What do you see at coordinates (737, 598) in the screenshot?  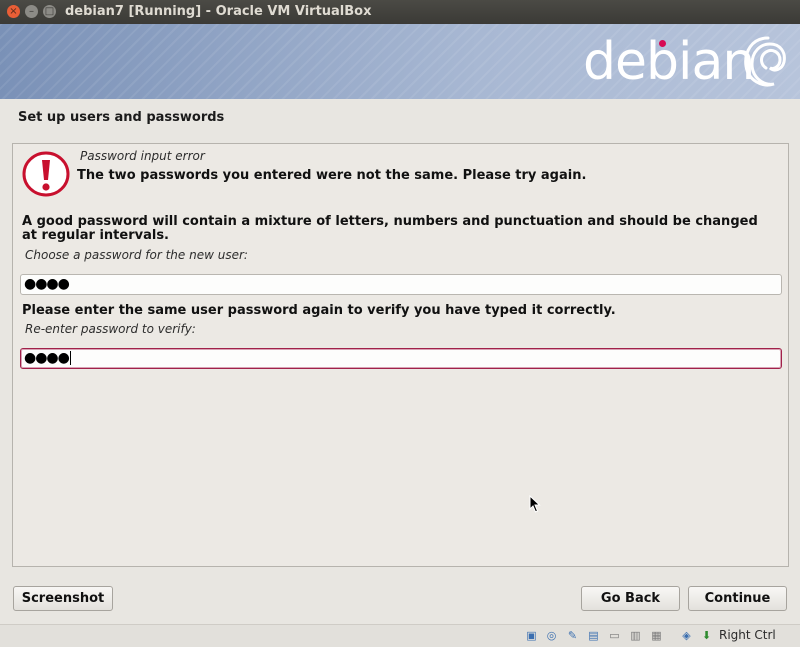 I see `continue-button: Continue` at bounding box center [737, 598].